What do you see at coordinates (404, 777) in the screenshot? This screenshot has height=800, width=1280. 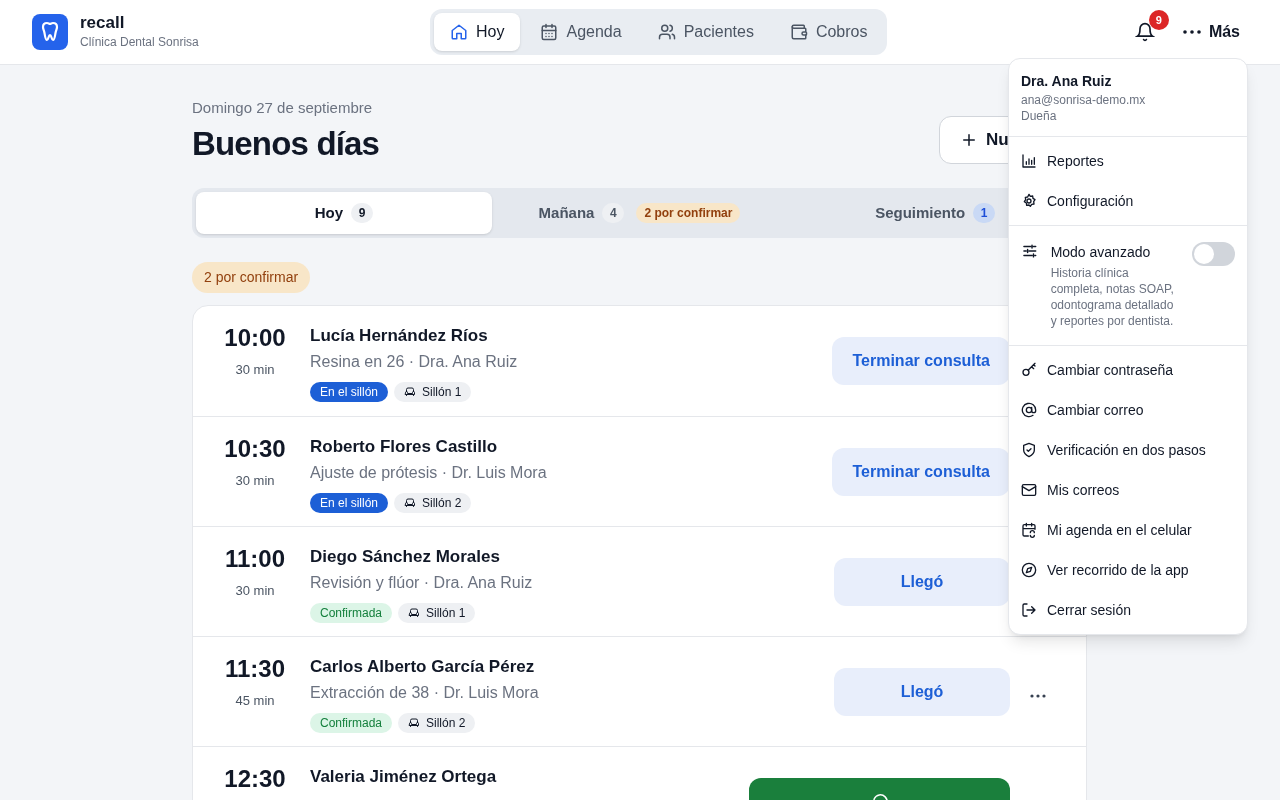 I see `patient-name: Valeria Jiménez Ortega` at bounding box center [404, 777].